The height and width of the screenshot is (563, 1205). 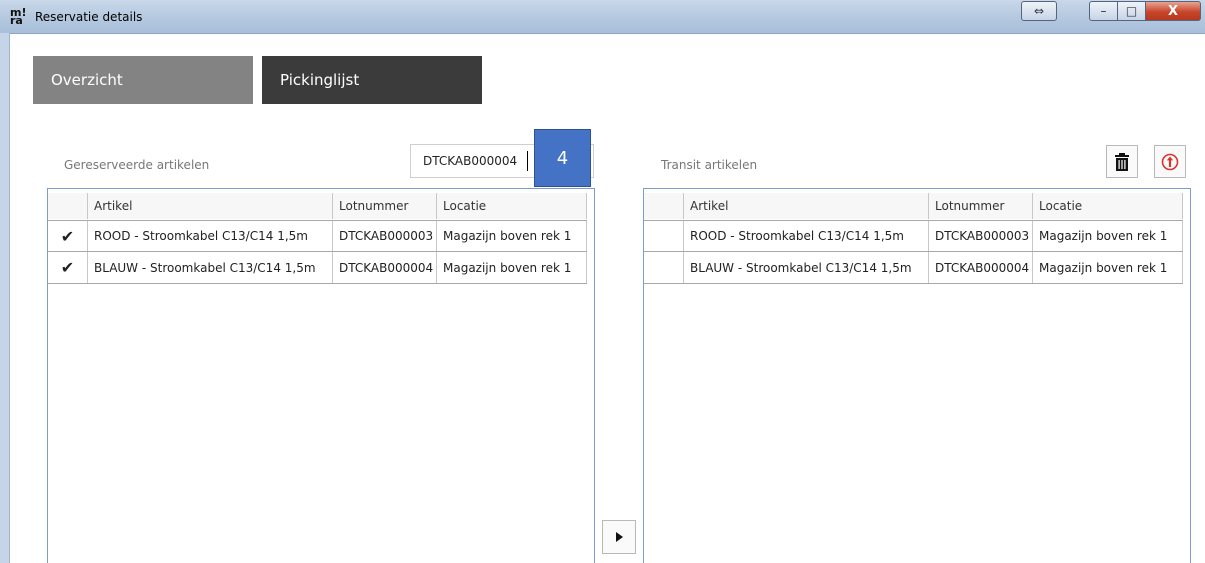 I want to click on tab-overzicht-label: Overzicht, so click(x=87, y=80).